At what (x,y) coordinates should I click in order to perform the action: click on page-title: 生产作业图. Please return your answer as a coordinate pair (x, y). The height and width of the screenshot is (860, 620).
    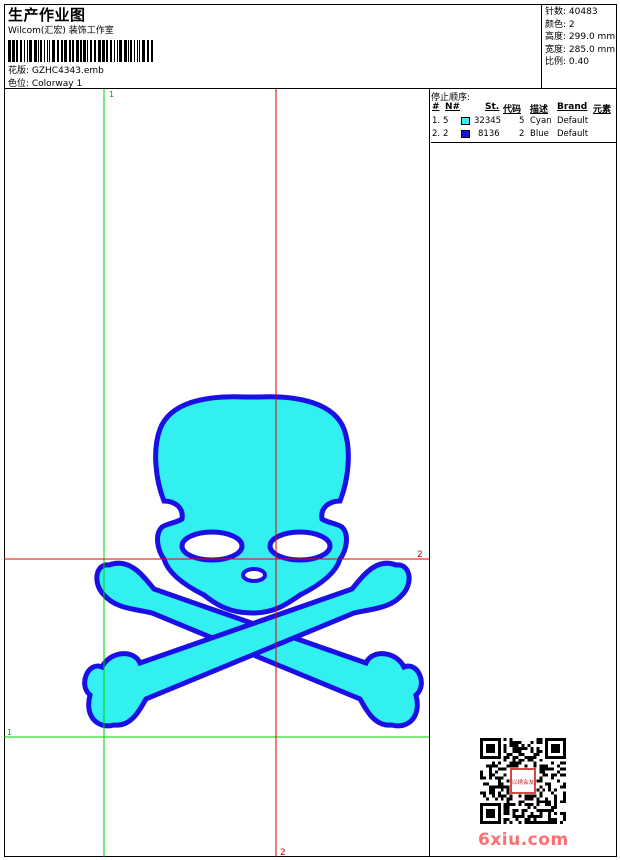
    Looking at the image, I should click on (47, 15).